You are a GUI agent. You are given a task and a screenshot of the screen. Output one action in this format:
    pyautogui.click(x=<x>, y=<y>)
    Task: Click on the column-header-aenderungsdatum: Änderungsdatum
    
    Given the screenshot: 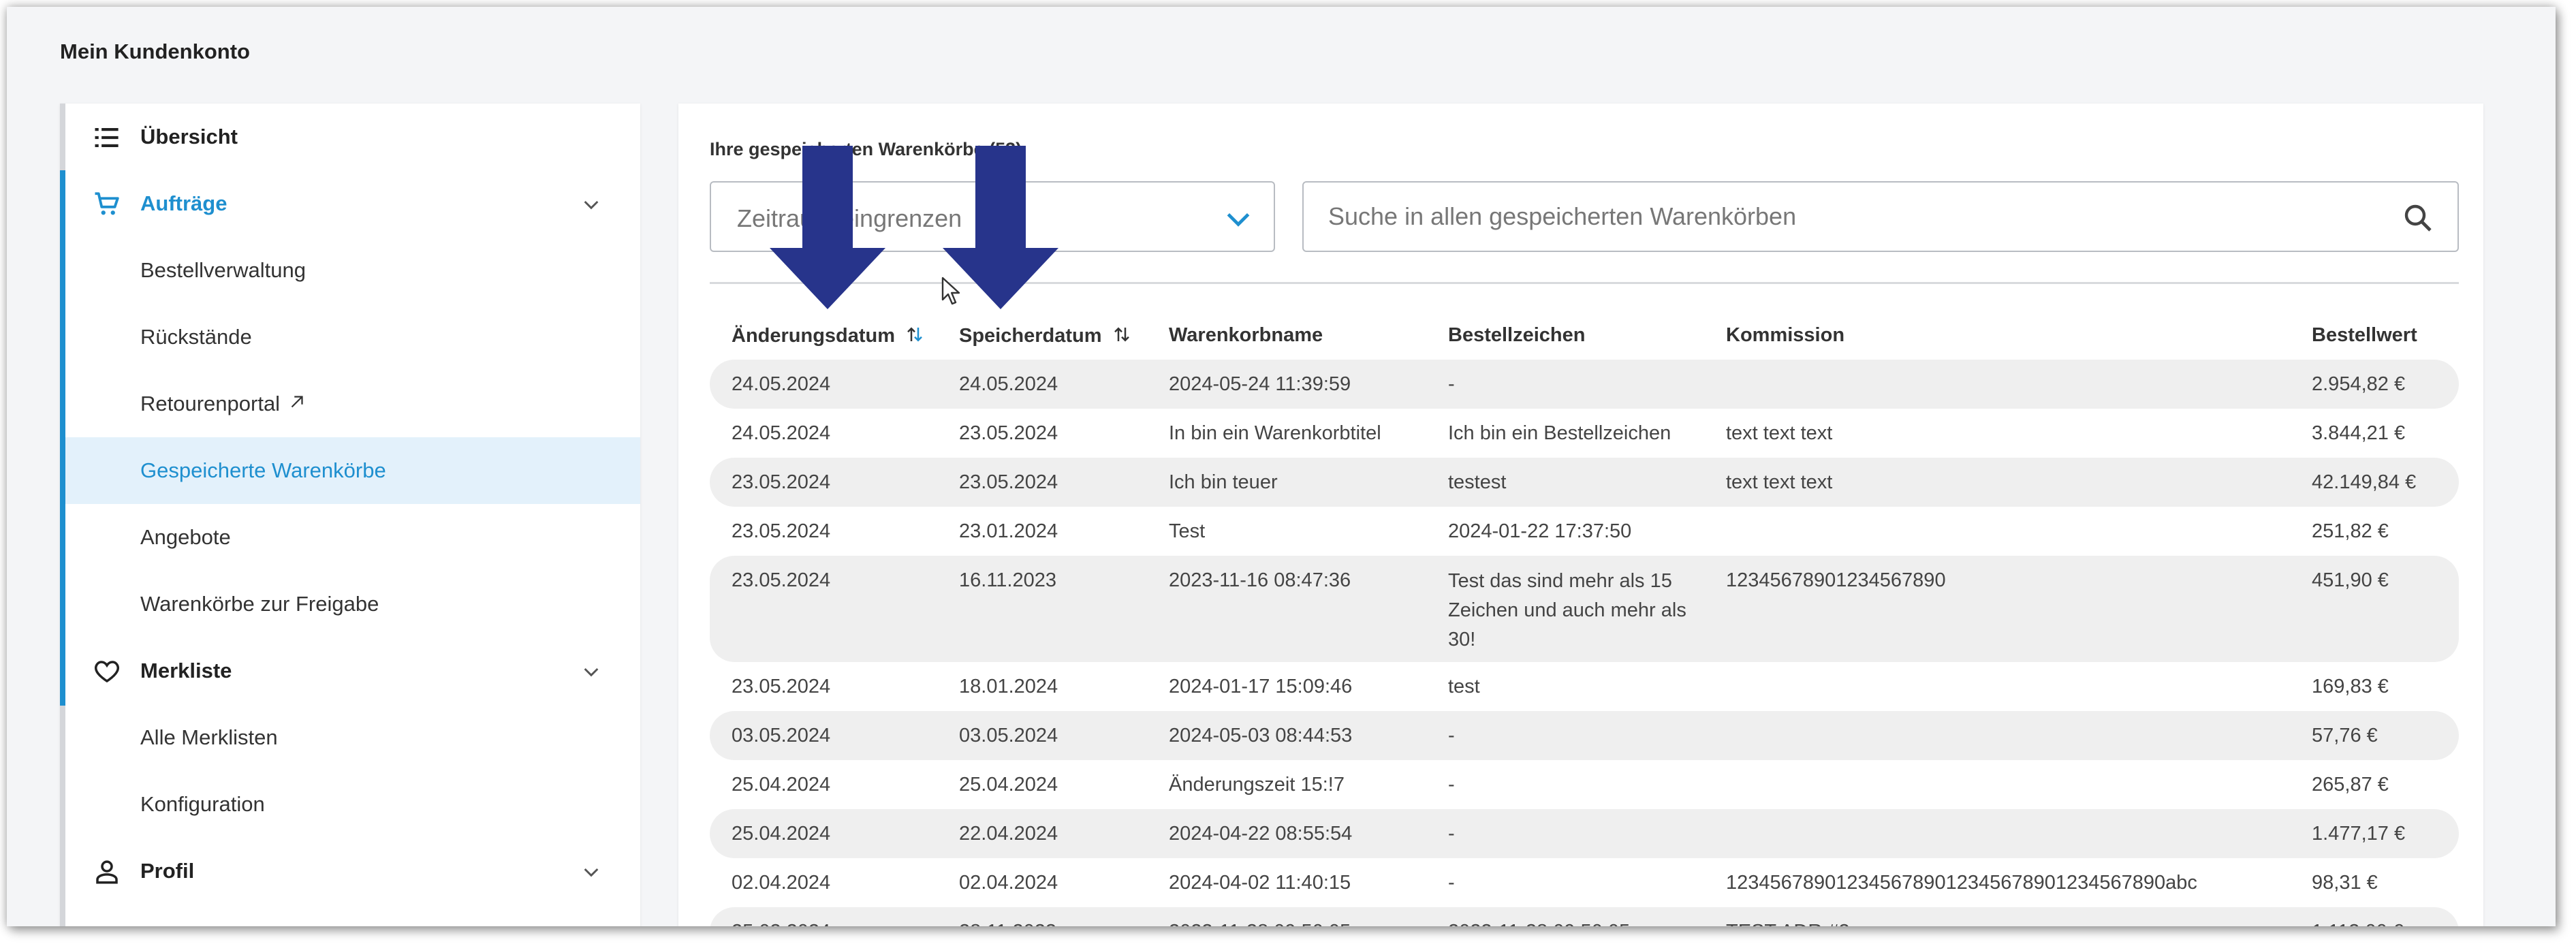 What is the action you would take?
    pyautogui.click(x=828, y=335)
    